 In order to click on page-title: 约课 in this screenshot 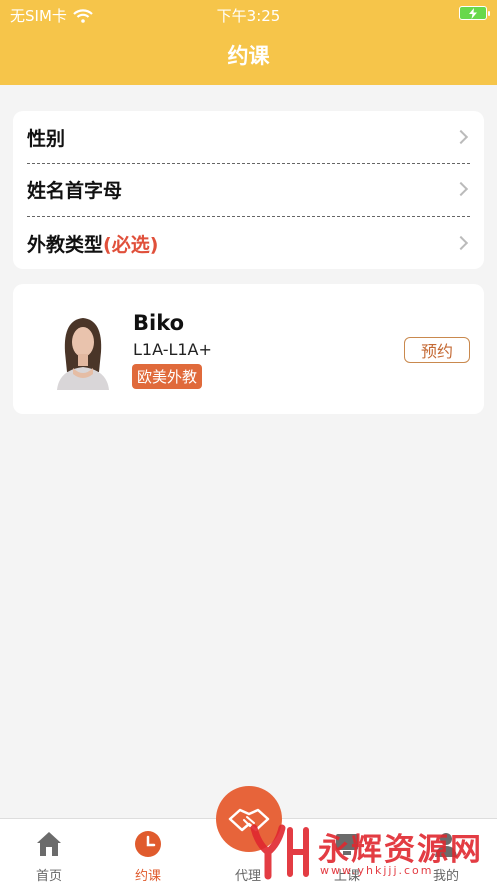, I will do `click(248, 56)`.